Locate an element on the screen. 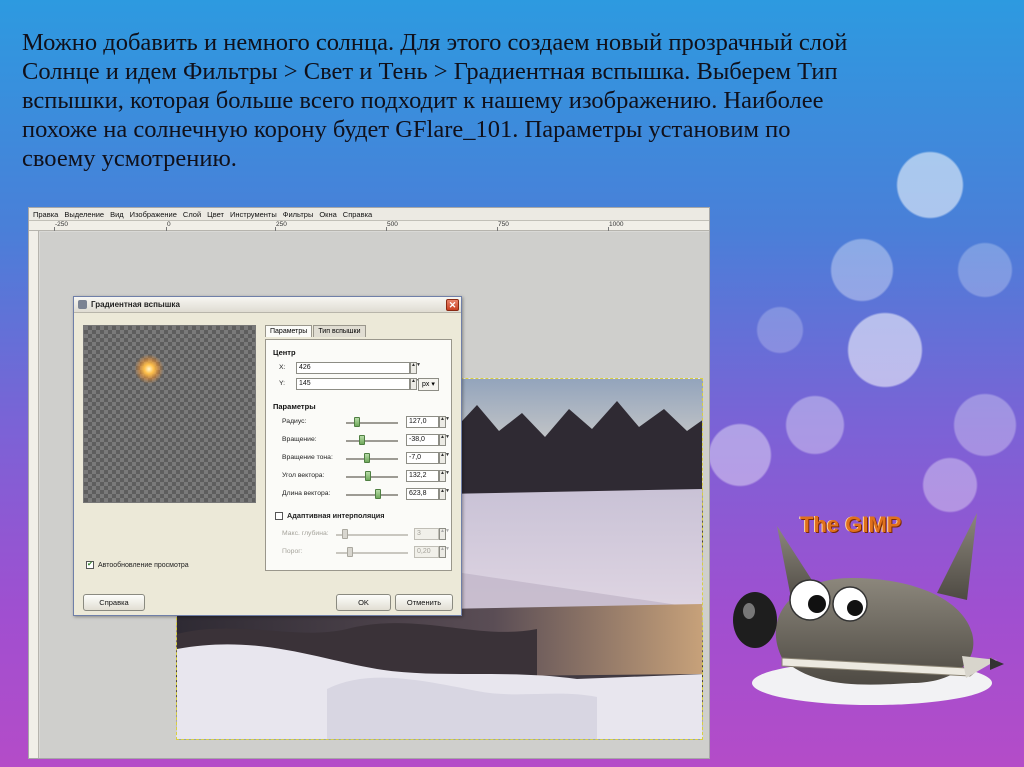 The width and height of the screenshot is (1024, 767). tab-settings: Параметры is located at coordinates (289, 331).